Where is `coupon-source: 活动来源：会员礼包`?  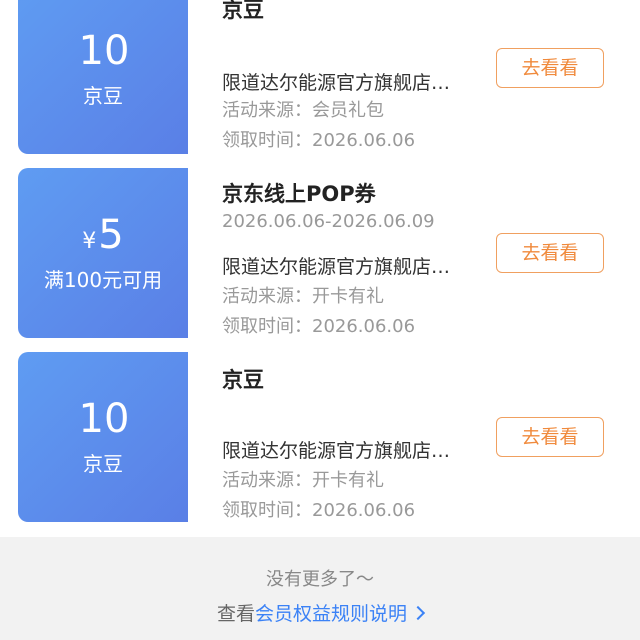
coupon-source: 活动来源：会员礼包 is located at coordinates (303, 110).